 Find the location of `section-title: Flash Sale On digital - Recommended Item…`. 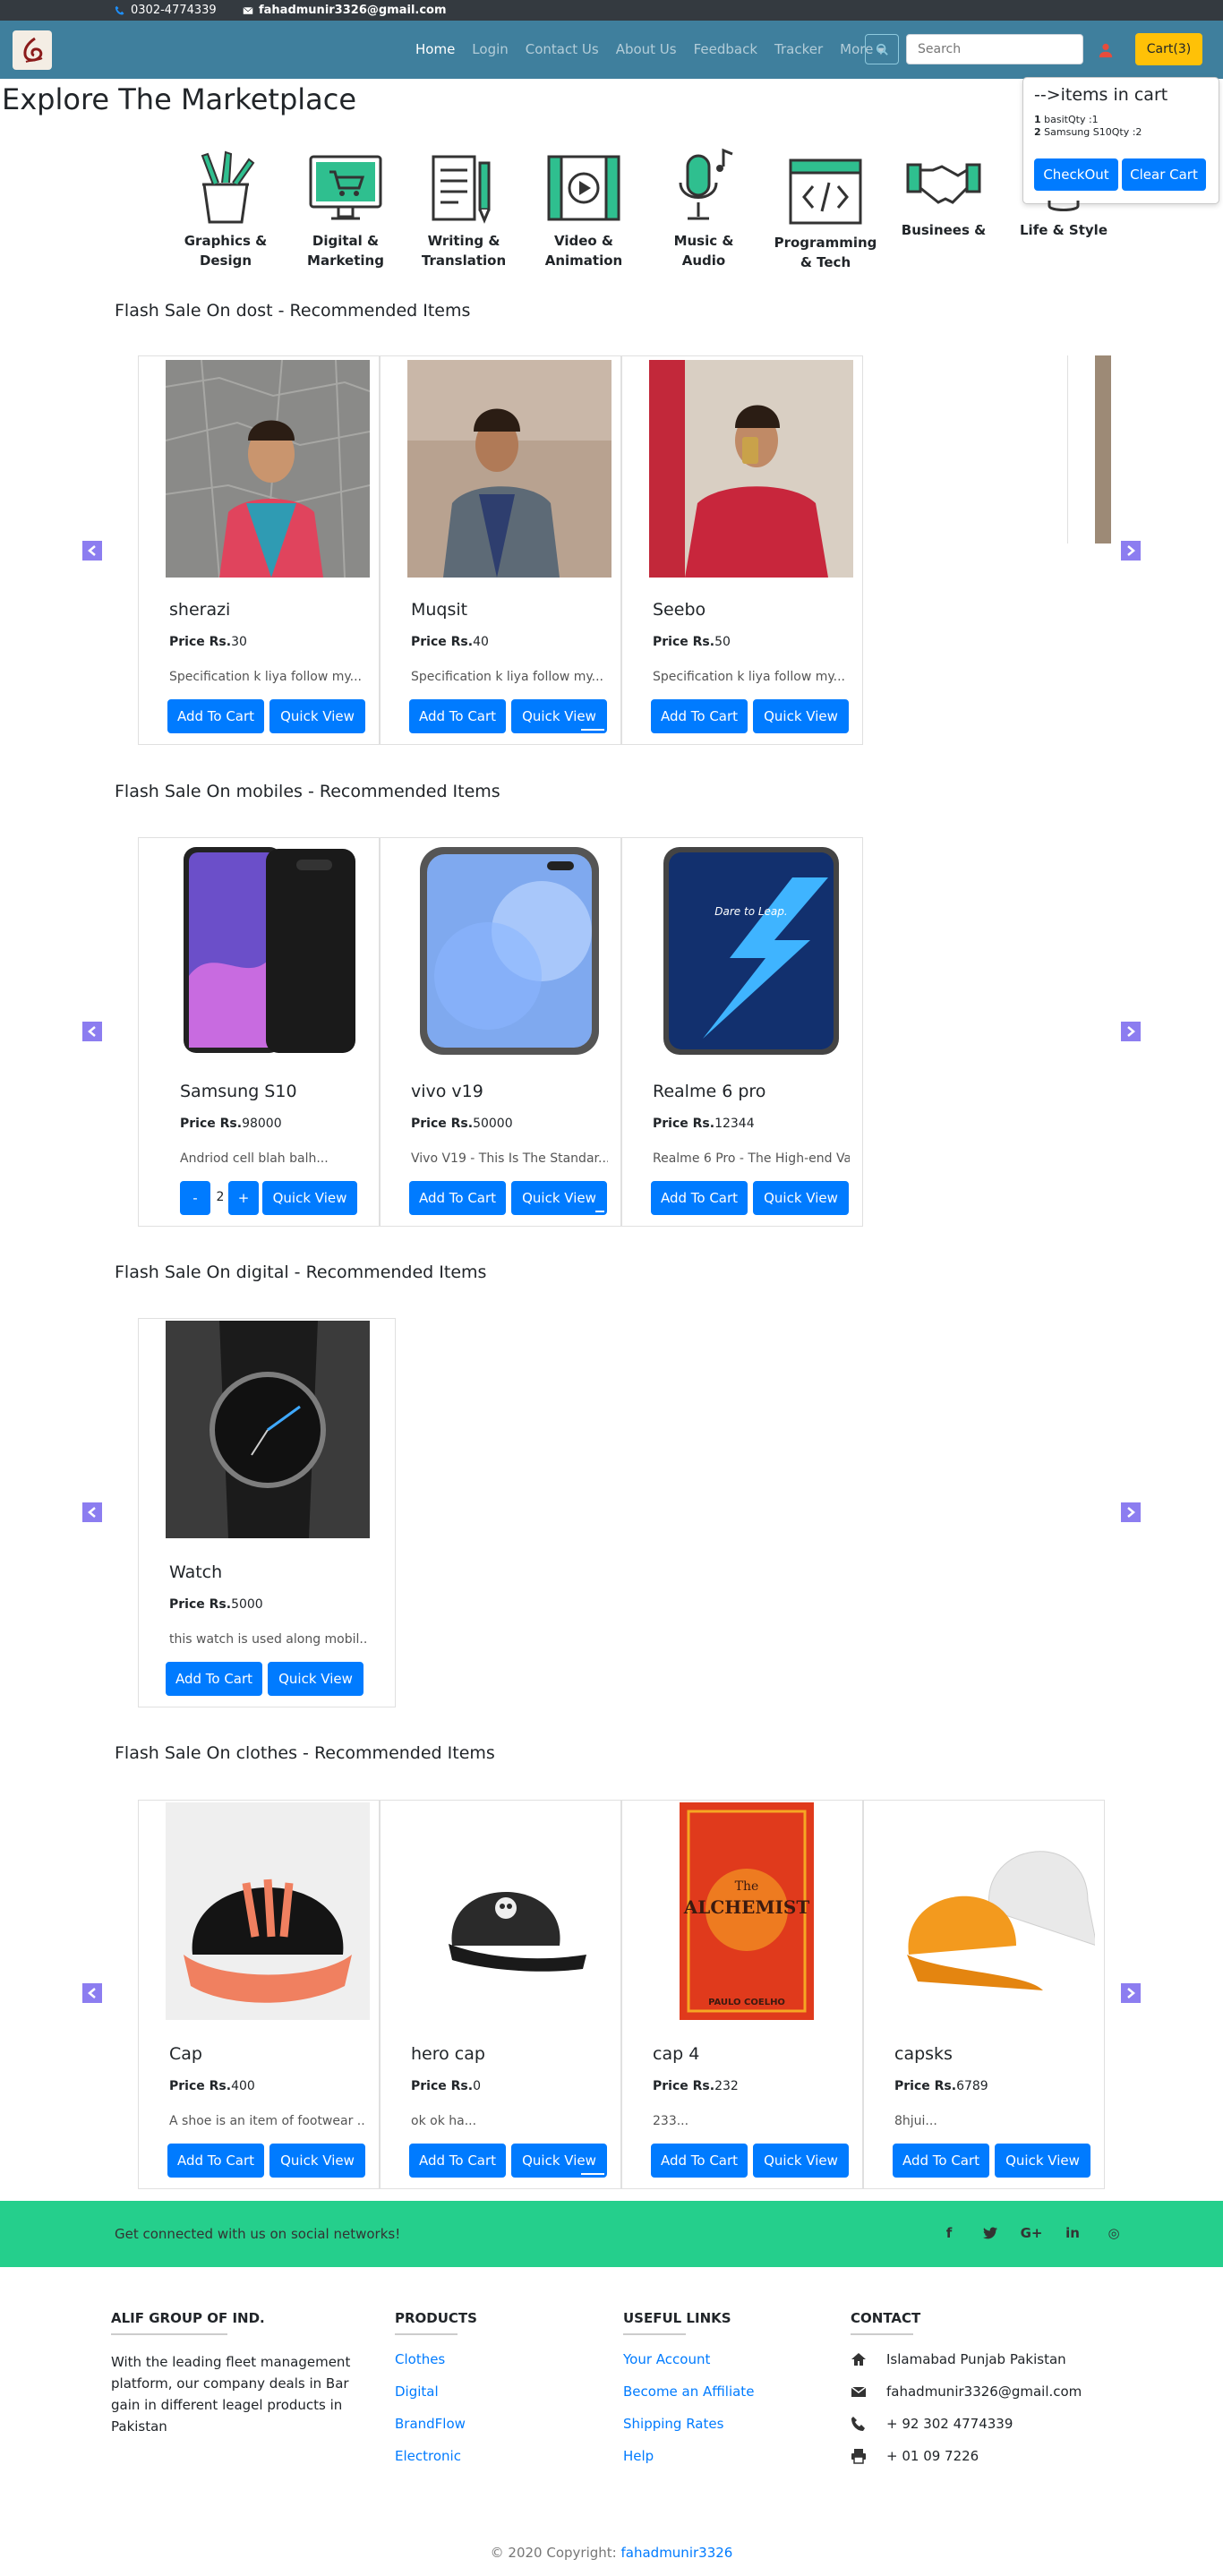

section-title: Flash Sale On digital - Recommended Item… is located at coordinates (301, 1272).